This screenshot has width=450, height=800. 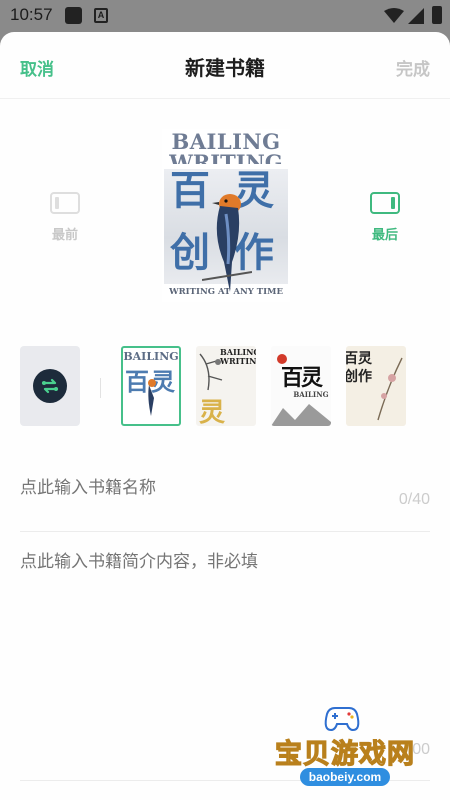 What do you see at coordinates (226, 157) in the screenshot?
I see `cover-title-line2: WRITING` at bounding box center [226, 157].